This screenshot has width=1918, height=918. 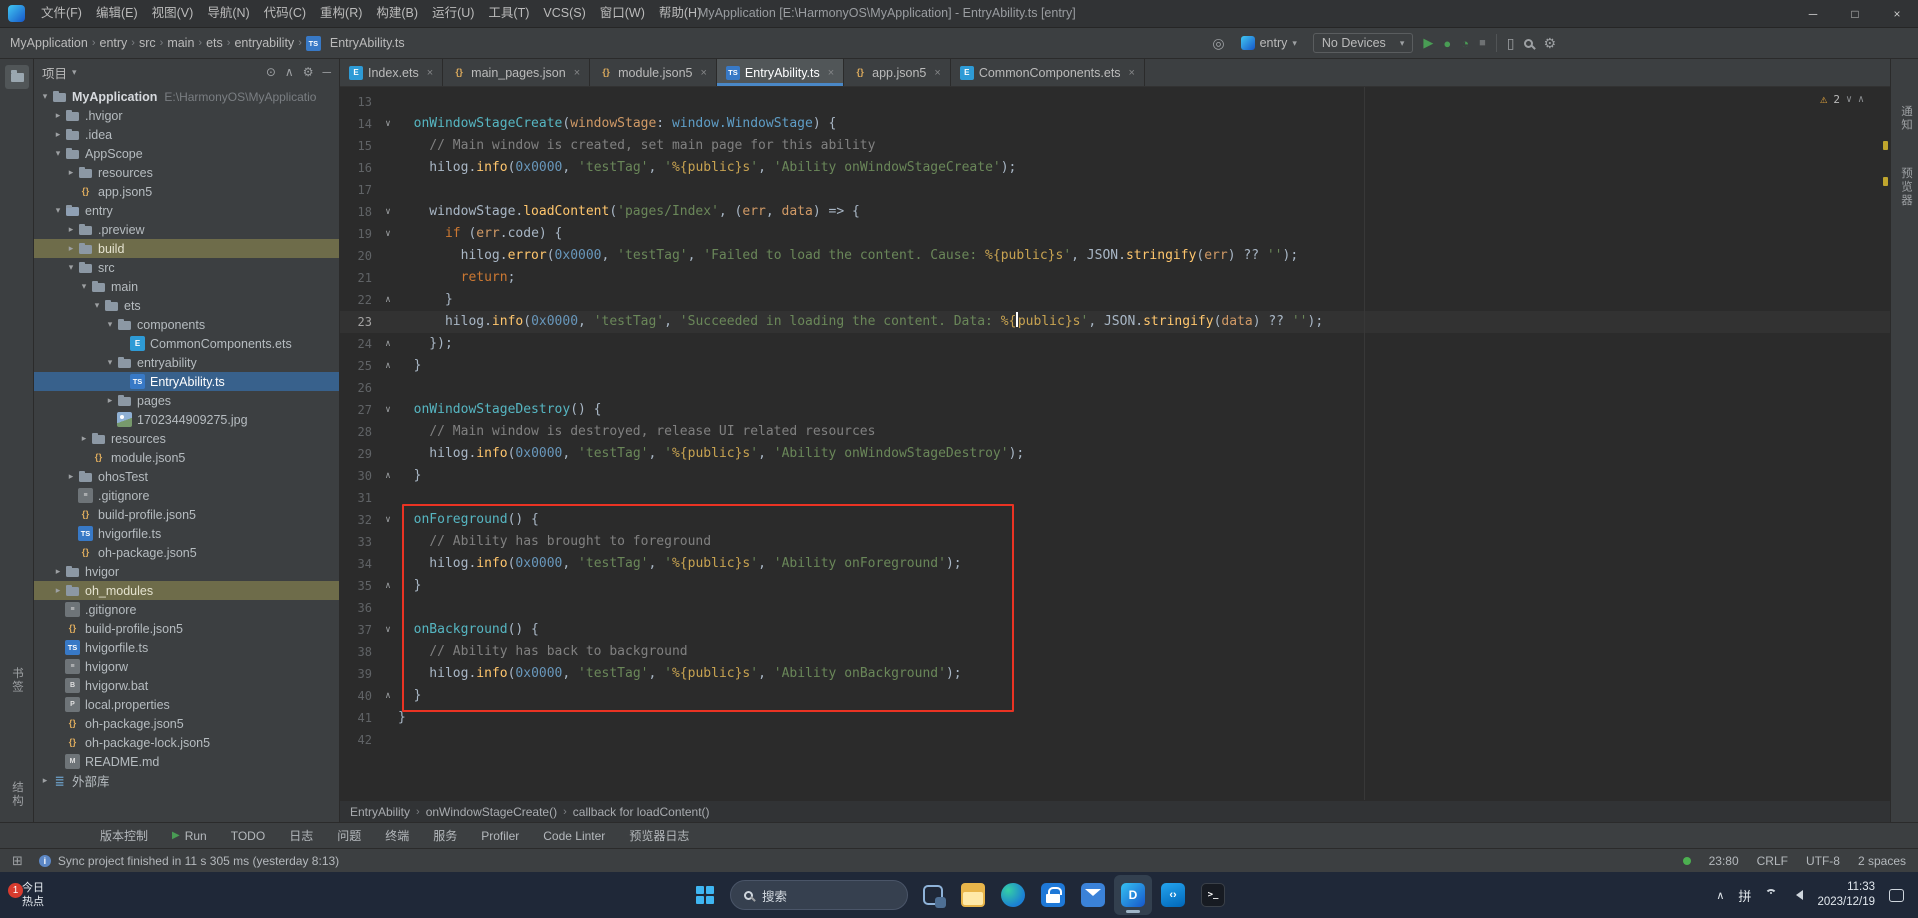 I want to click on tree-row-外部库: ▸ ≣ 外部库, so click(x=186, y=780).